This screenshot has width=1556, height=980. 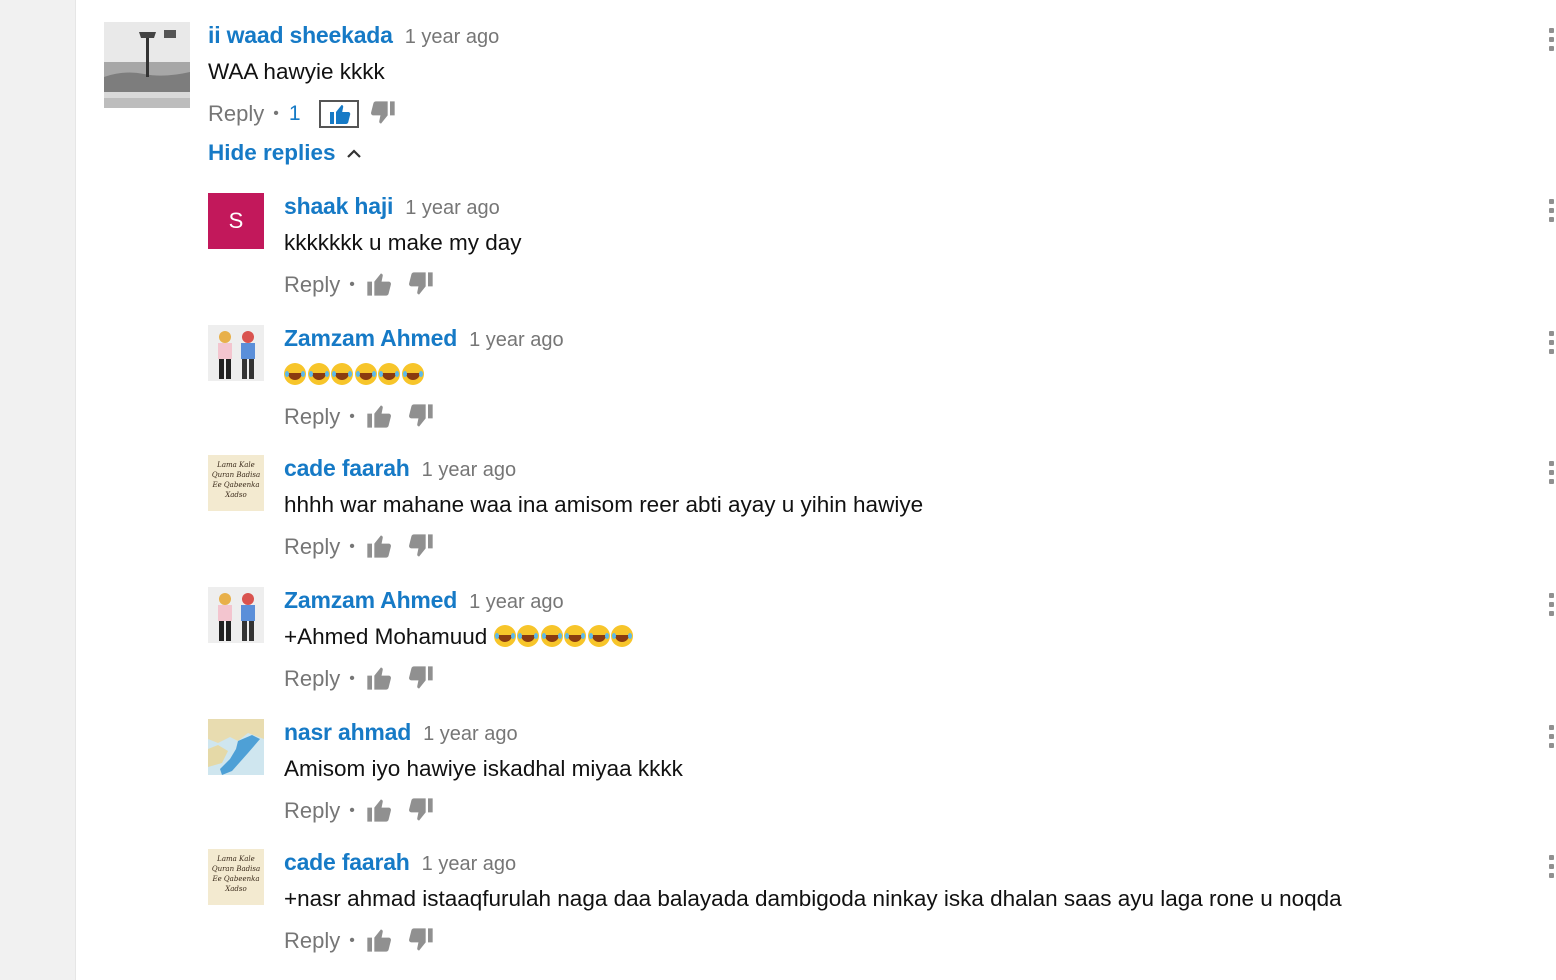 I want to click on comment-text: WAA hawyie kkkk, so click(x=296, y=71).